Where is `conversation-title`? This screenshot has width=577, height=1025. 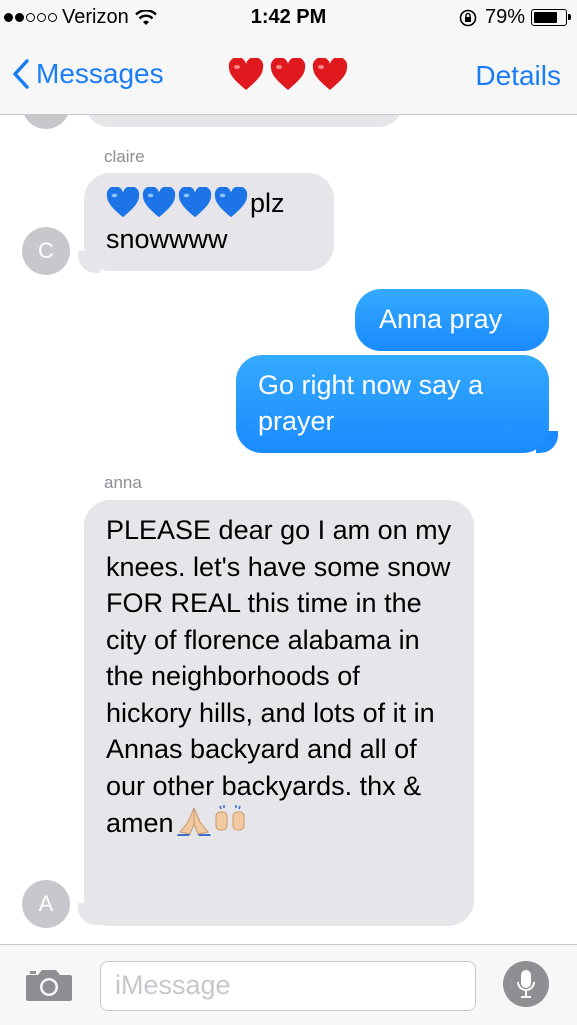
conversation-title is located at coordinates (288, 75).